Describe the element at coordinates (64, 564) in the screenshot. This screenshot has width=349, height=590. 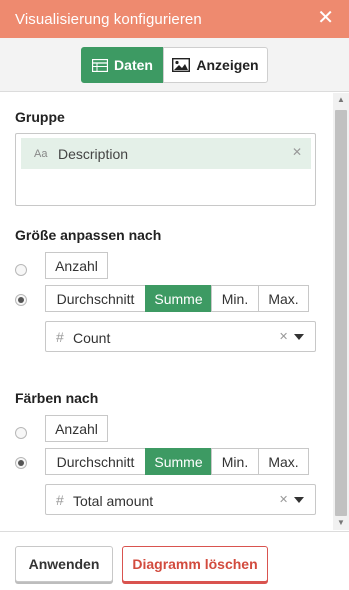
I see `apply-button: Anwenden` at that location.